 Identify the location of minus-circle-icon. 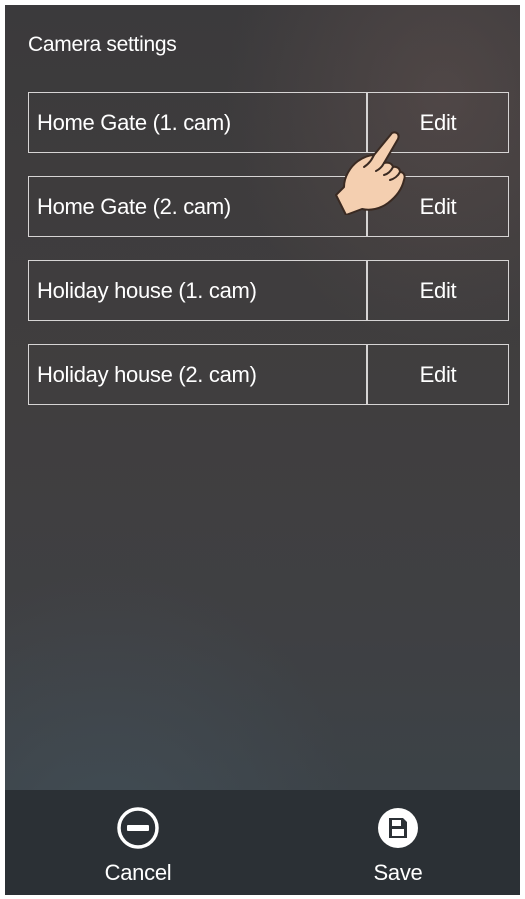
(138, 828).